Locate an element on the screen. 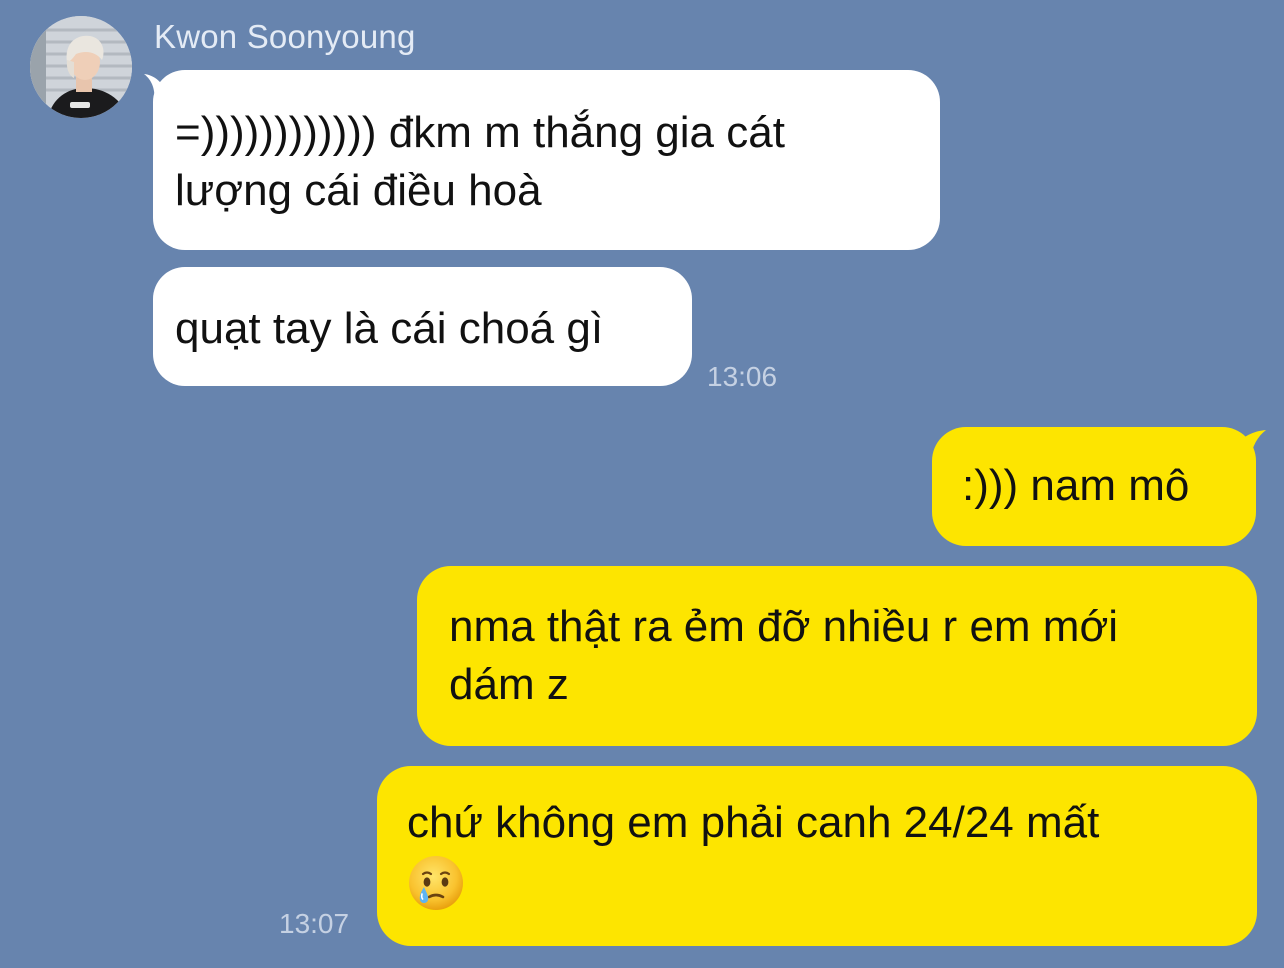  contact-avatar is located at coordinates (81, 67).